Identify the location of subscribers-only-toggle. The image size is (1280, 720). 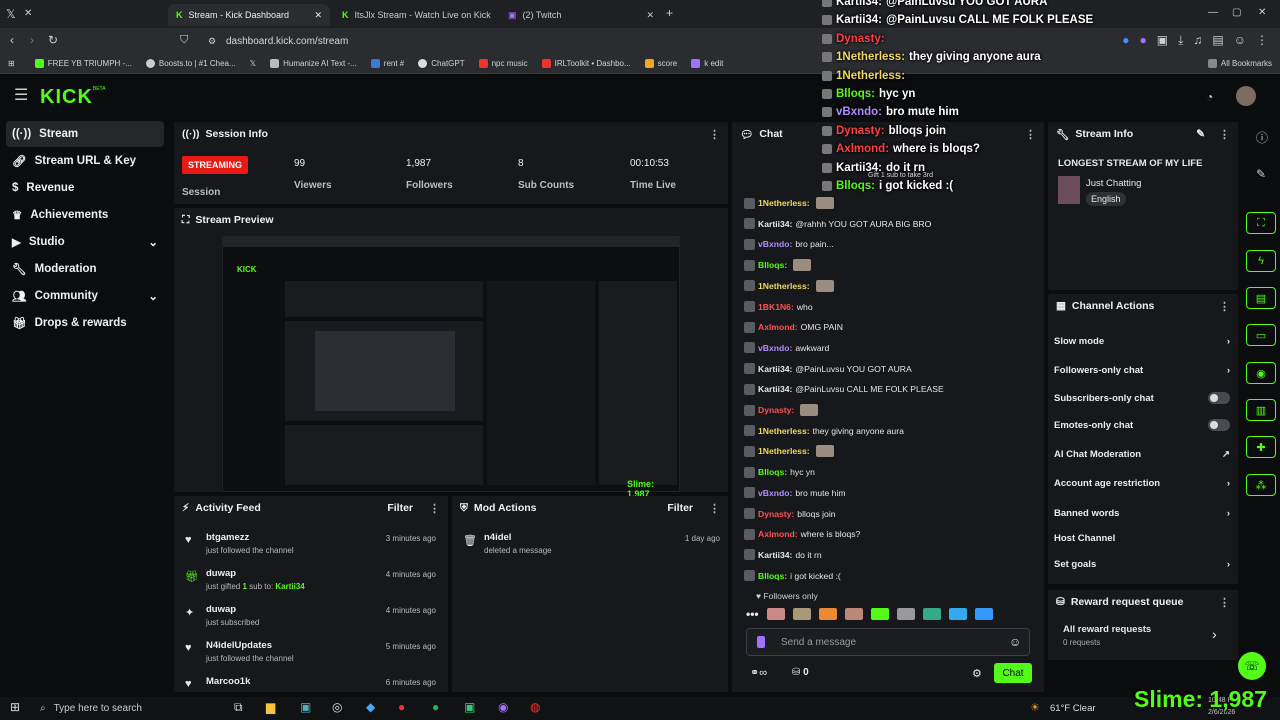
(1219, 398).